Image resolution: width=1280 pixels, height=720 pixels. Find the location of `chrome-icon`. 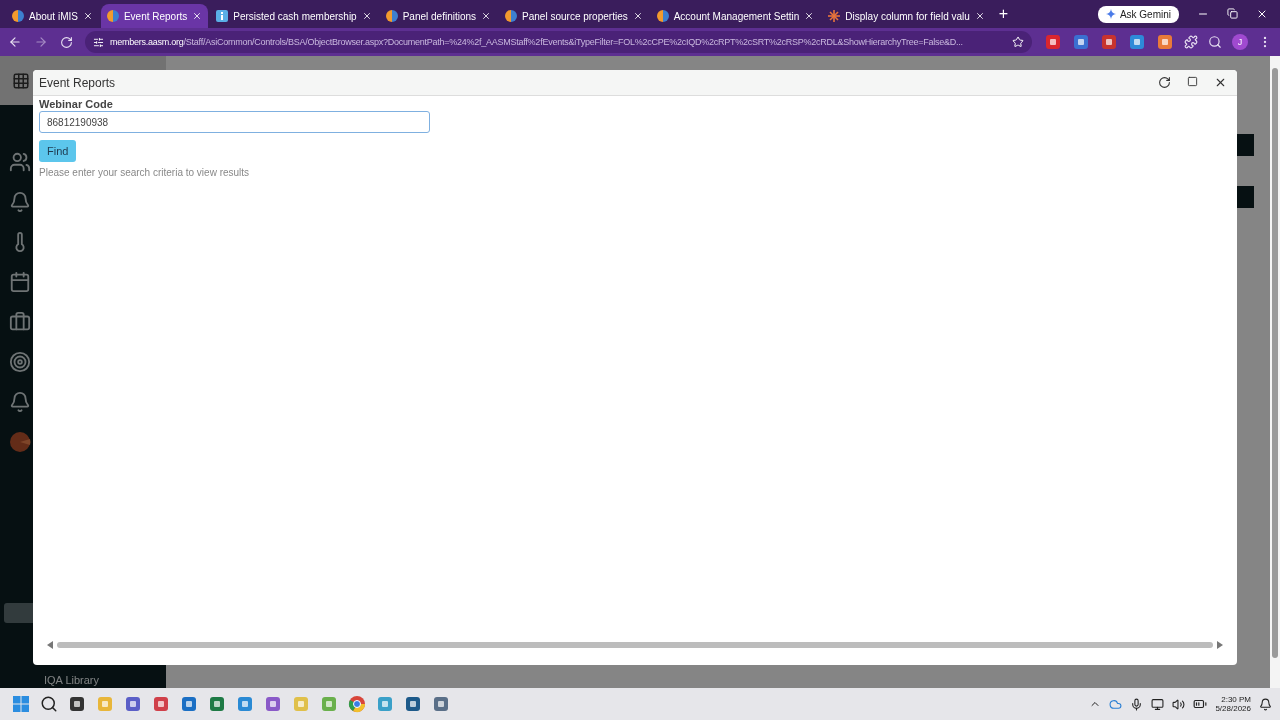

chrome-icon is located at coordinates (357, 704).